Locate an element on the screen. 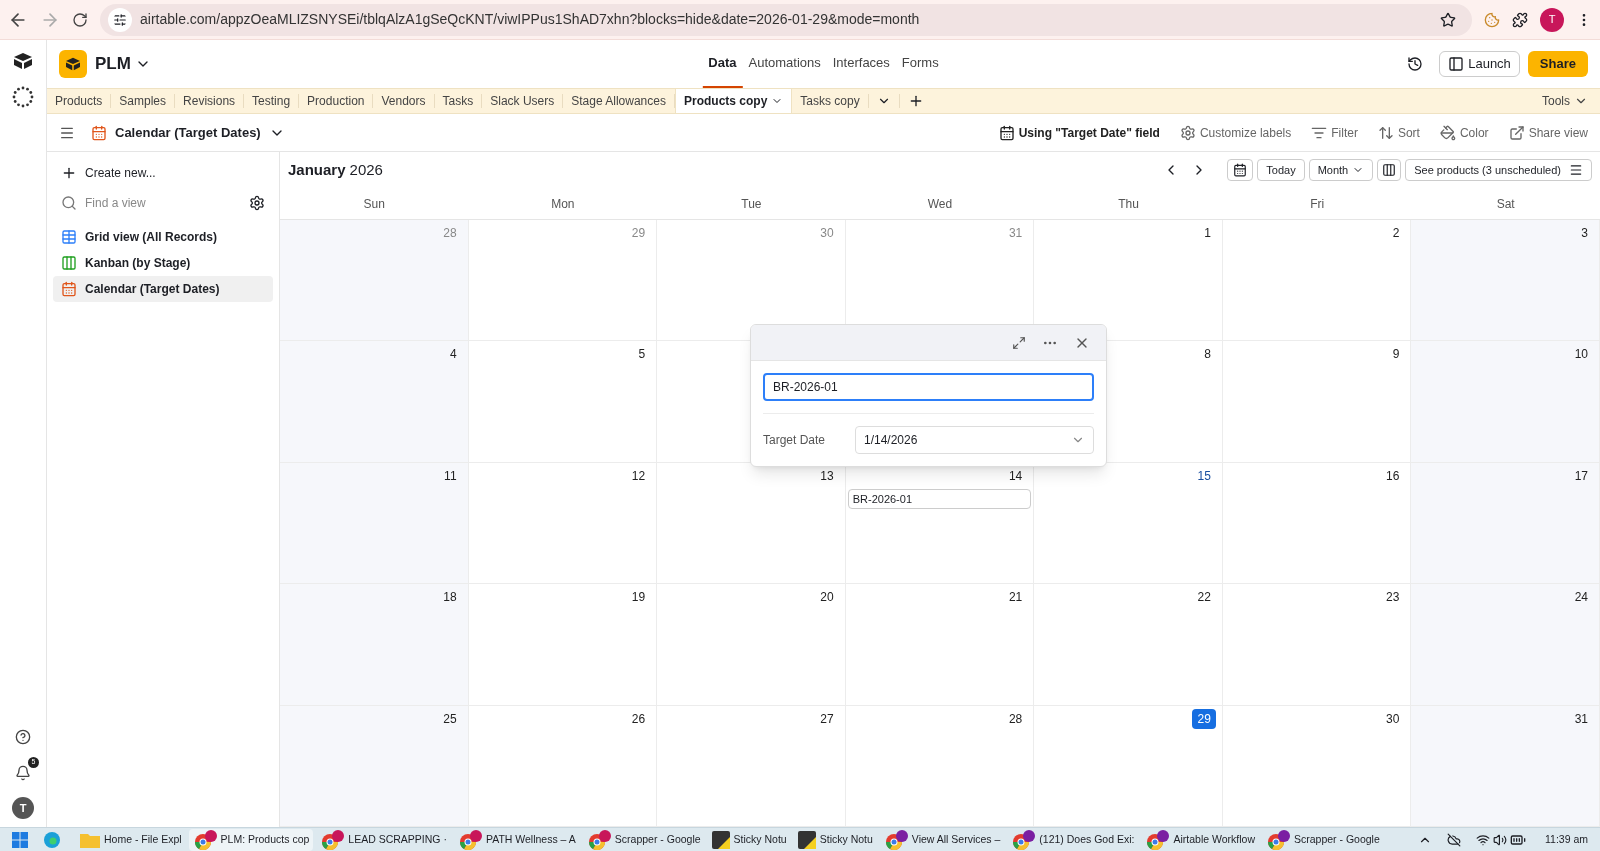 The height and width of the screenshot is (851, 1600). day-number: 21 is located at coordinates (1015, 598).